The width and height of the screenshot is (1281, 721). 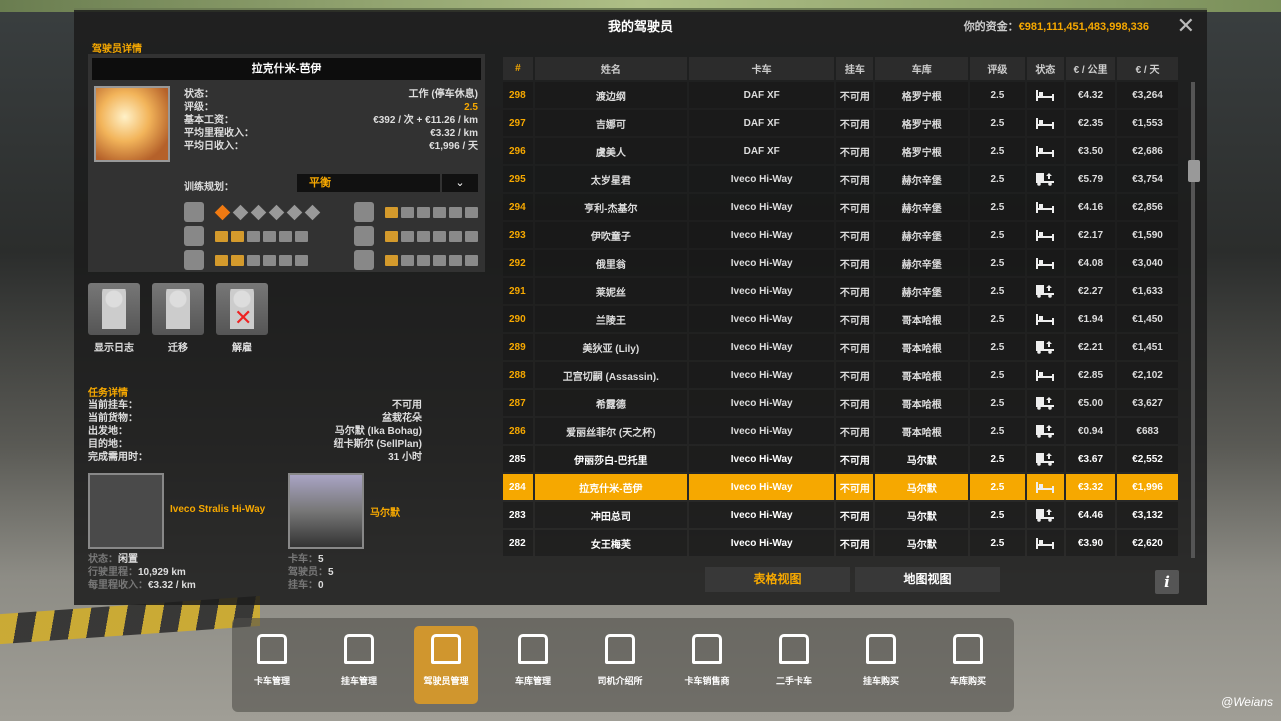 What do you see at coordinates (114, 309) in the screenshot?
I see `show-log-button` at bounding box center [114, 309].